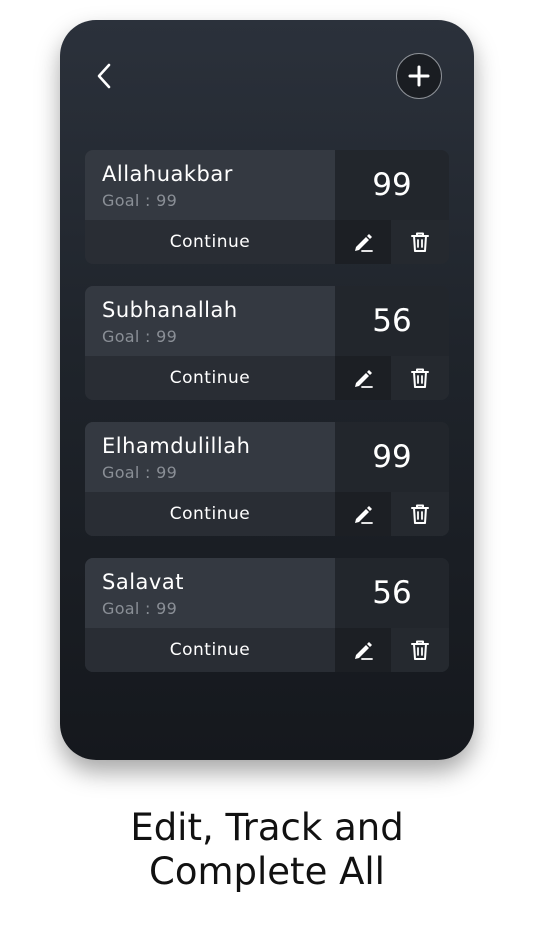  What do you see at coordinates (267, 871) in the screenshot?
I see `caption-line-2: Complete All` at bounding box center [267, 871].